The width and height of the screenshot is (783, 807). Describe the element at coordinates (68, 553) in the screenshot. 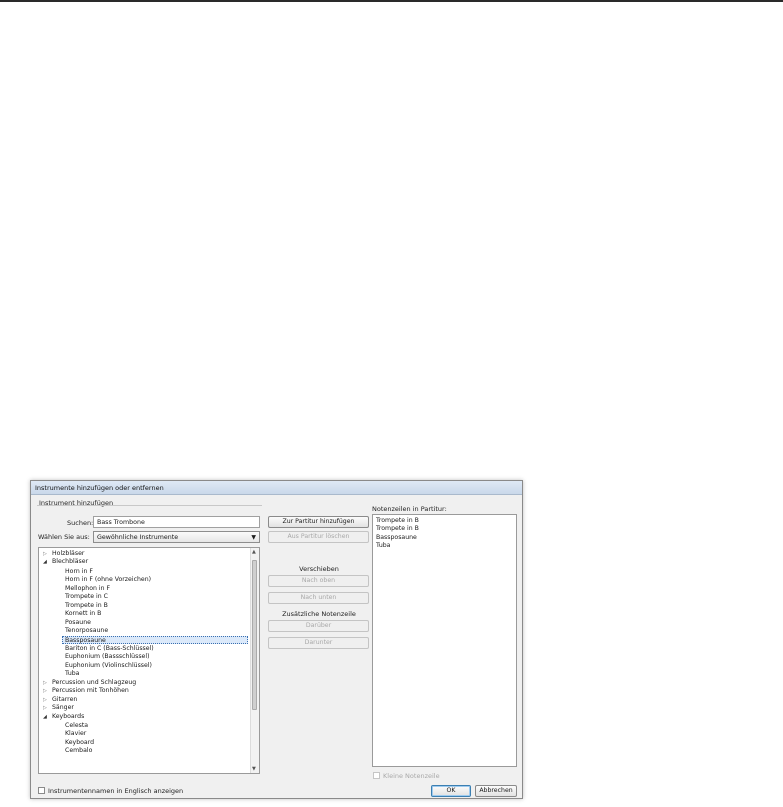

I see `tree-group-label: Holzbläser` at that location.